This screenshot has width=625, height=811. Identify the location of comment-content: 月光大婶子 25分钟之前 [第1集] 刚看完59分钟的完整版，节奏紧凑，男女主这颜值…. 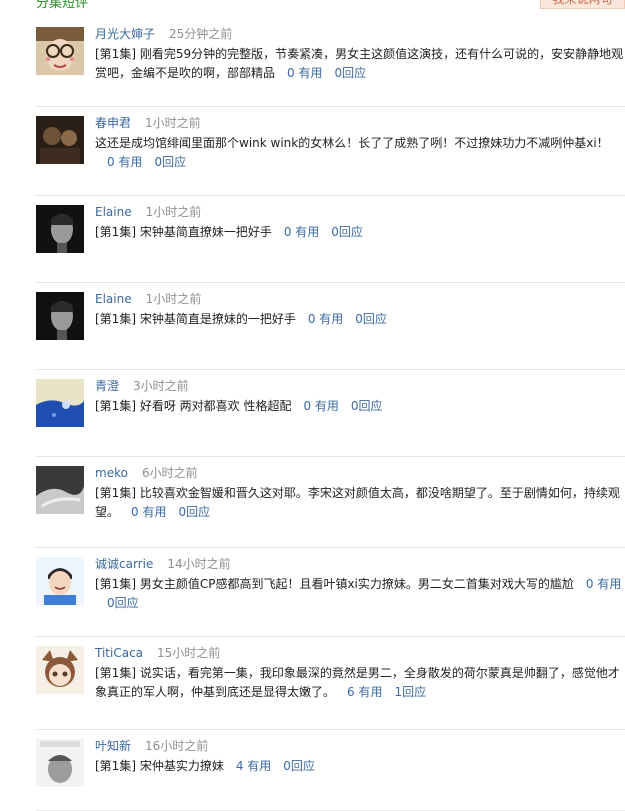
(360, 50).